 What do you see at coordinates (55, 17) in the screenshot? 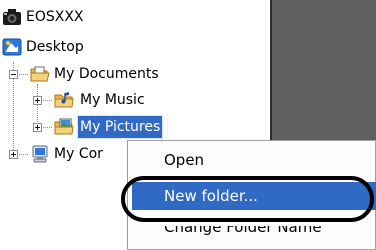
I see `tree-item-label: EOSXXX` at bounding box center [55, 17].